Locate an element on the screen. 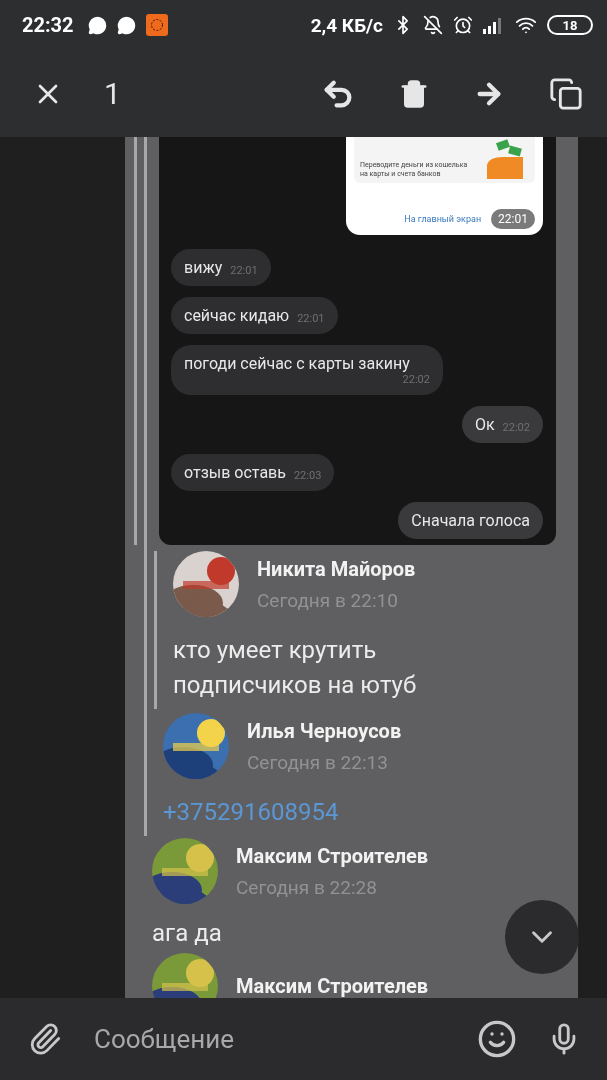 Image resolution: width=607 pixels, height=1080 pixels. message-text: ага да is located at coordinates (187, 933).